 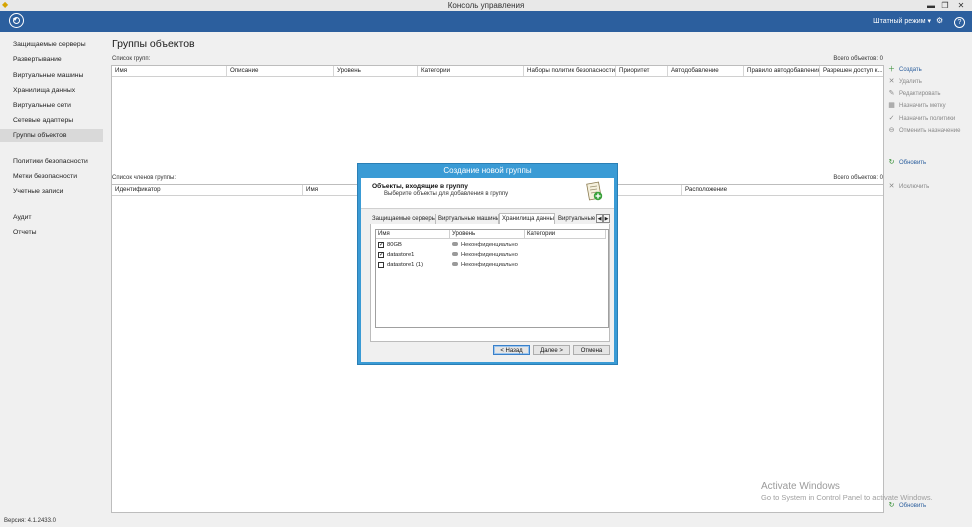 What do you see at coordinates (858, 178) in the screenshot?
I see `members-count: Всего объектов: 0` at bounding box center [858, 178].